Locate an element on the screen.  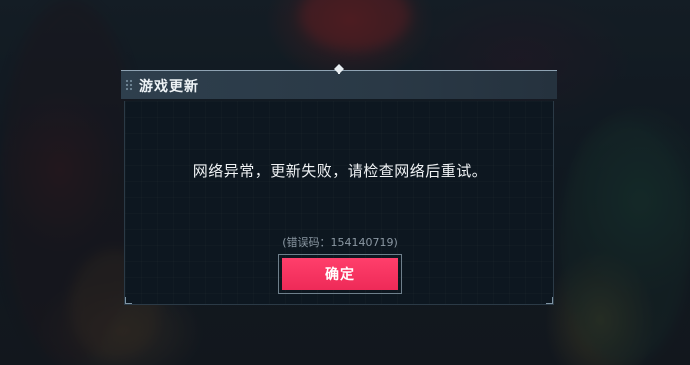
dialog-title: 游戏更新 is located at coordinates (169, 87).